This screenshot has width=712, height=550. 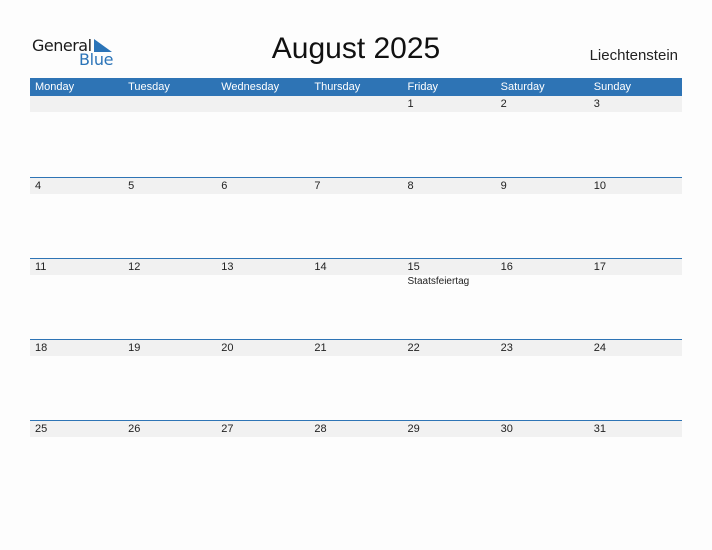 I want to click on day-cell: 22, so click(x=449, y=380).